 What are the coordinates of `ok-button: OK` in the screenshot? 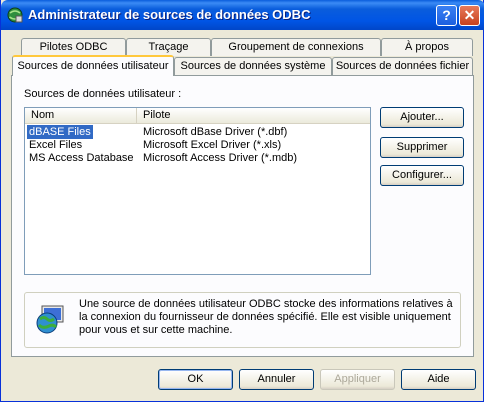 It's located at (195, 379).